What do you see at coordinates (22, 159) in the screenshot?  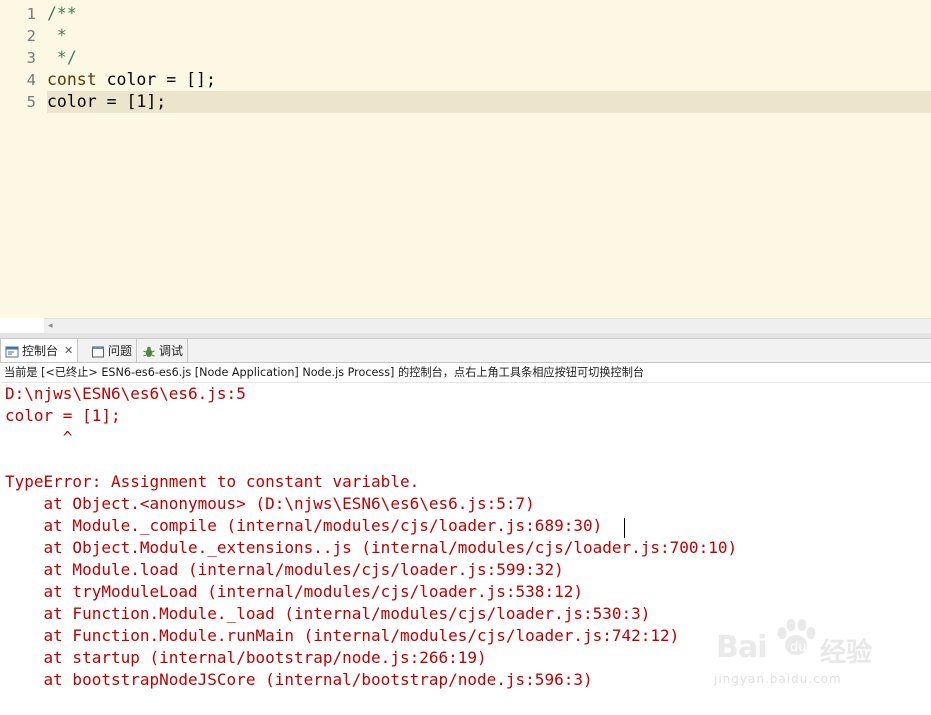 I see `line-number-gutter: 1 2 3 4 5` at bounding box center [22, 159].